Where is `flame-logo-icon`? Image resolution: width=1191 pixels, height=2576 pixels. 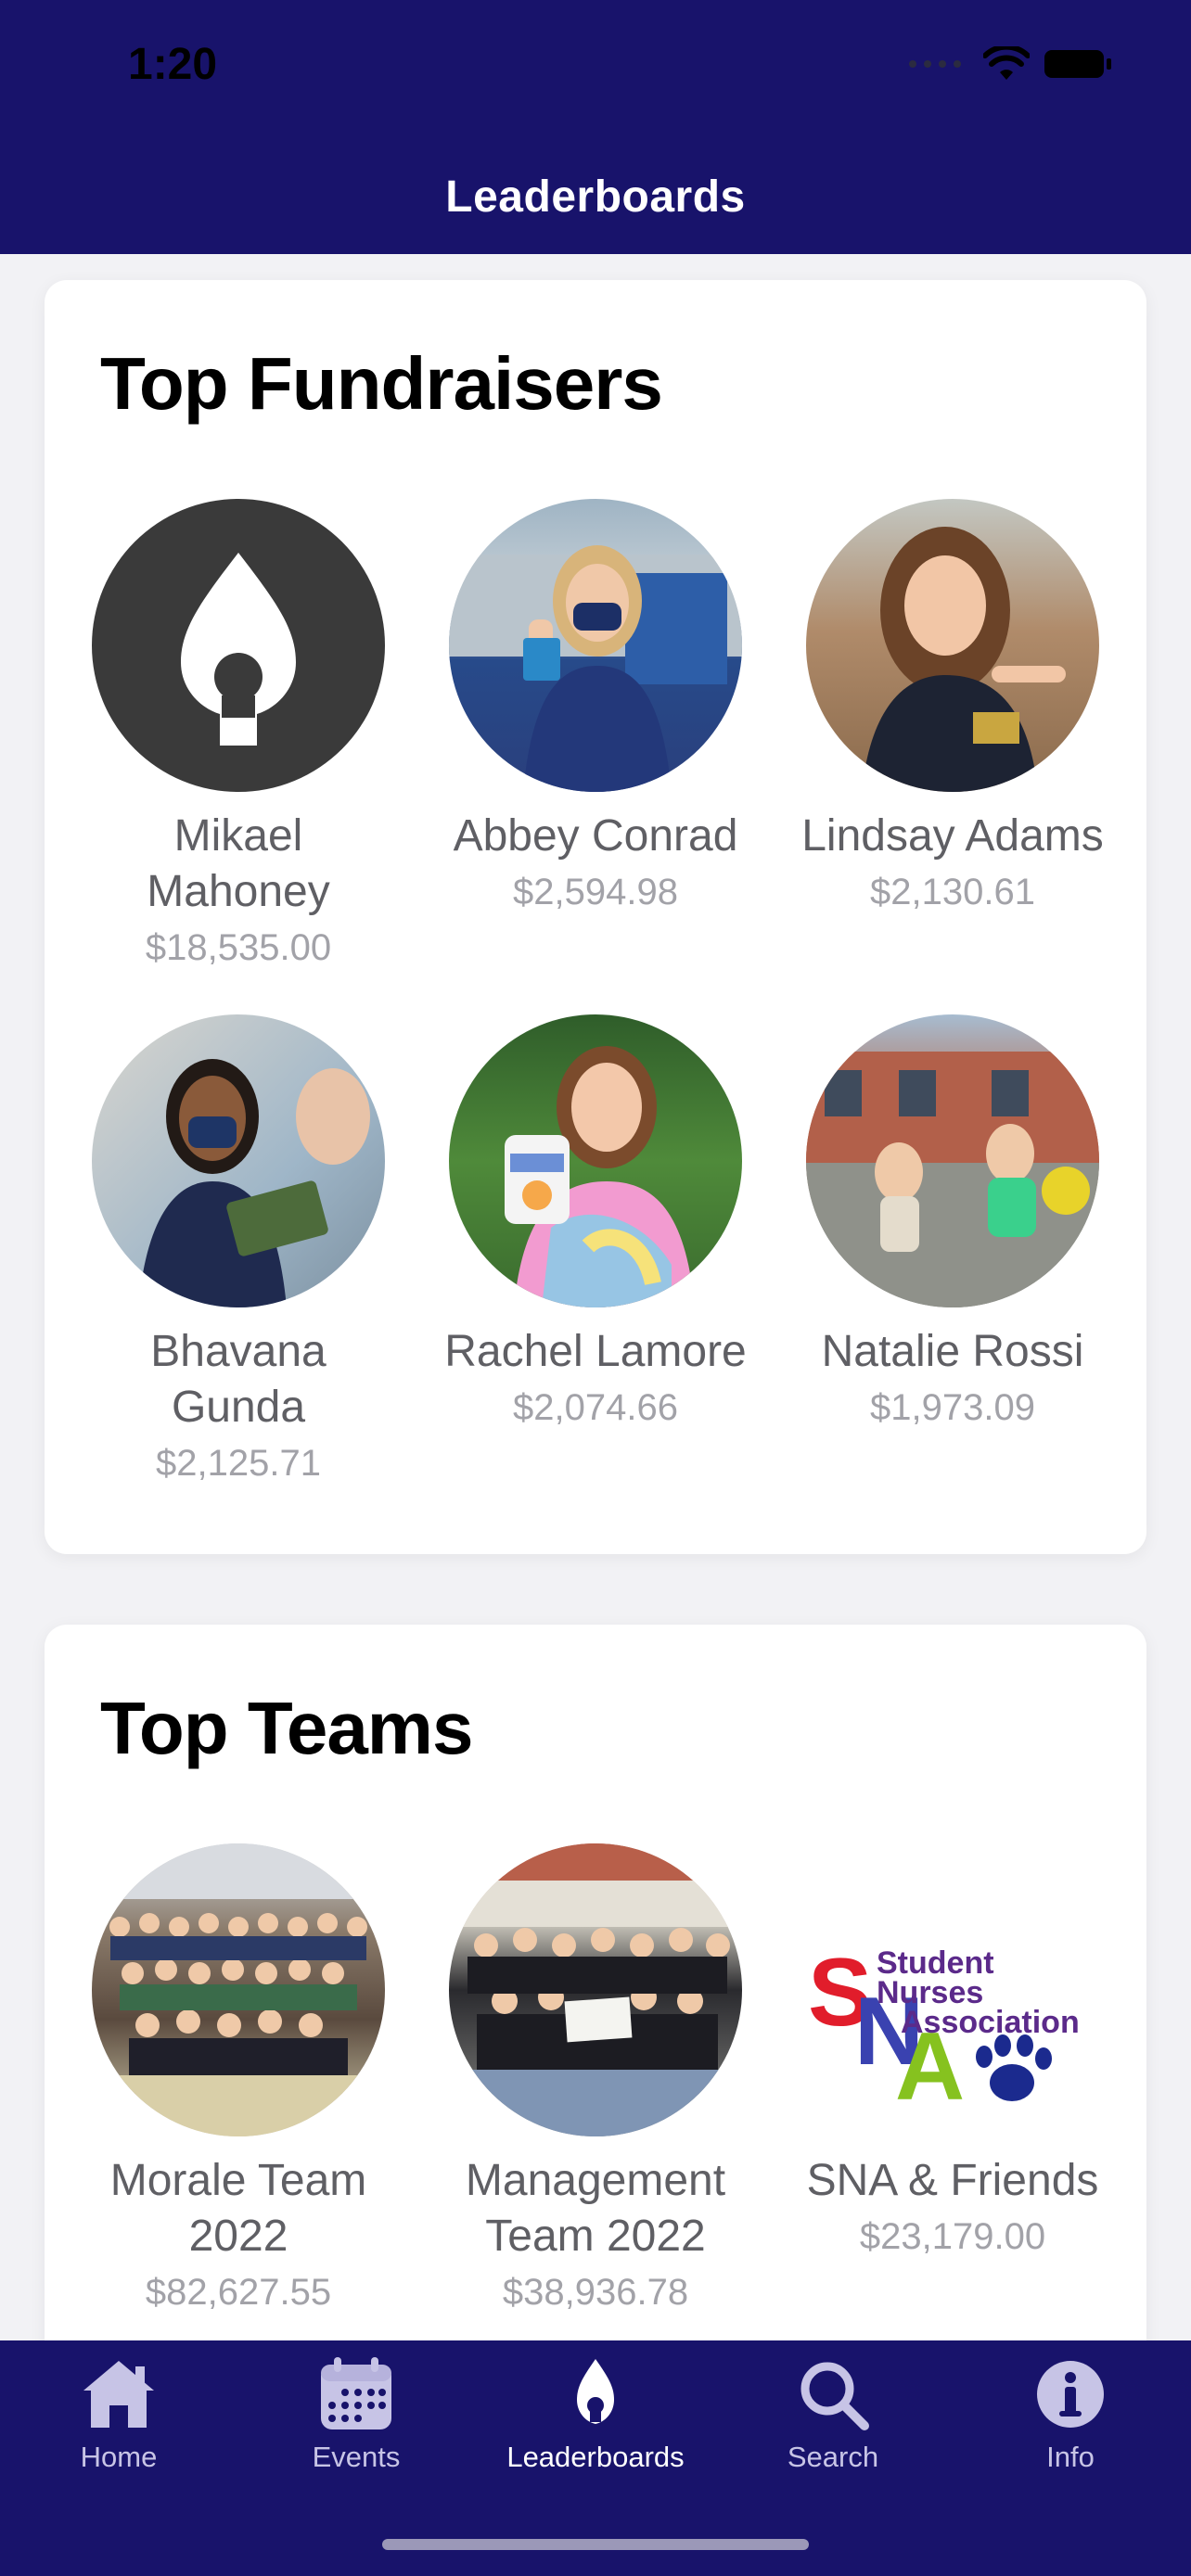
flame-logo-icon is located at coordinates (238, 649).